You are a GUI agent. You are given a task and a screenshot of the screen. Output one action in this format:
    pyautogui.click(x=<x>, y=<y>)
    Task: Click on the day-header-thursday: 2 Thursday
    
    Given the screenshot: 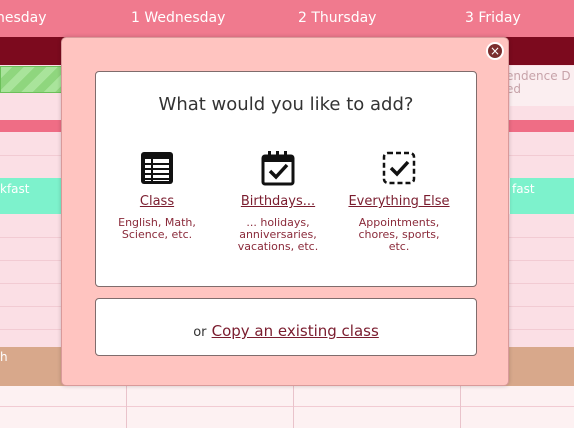 What is the action you would take?
    pyautogui.click(x=337, y=18)
    